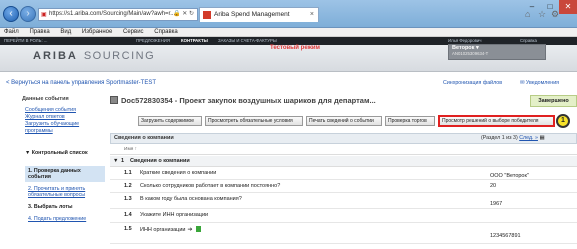  Describe the element at coordinates (163, 230) in the screenshot. I see `row-question-text: ИНН организации` at that location.